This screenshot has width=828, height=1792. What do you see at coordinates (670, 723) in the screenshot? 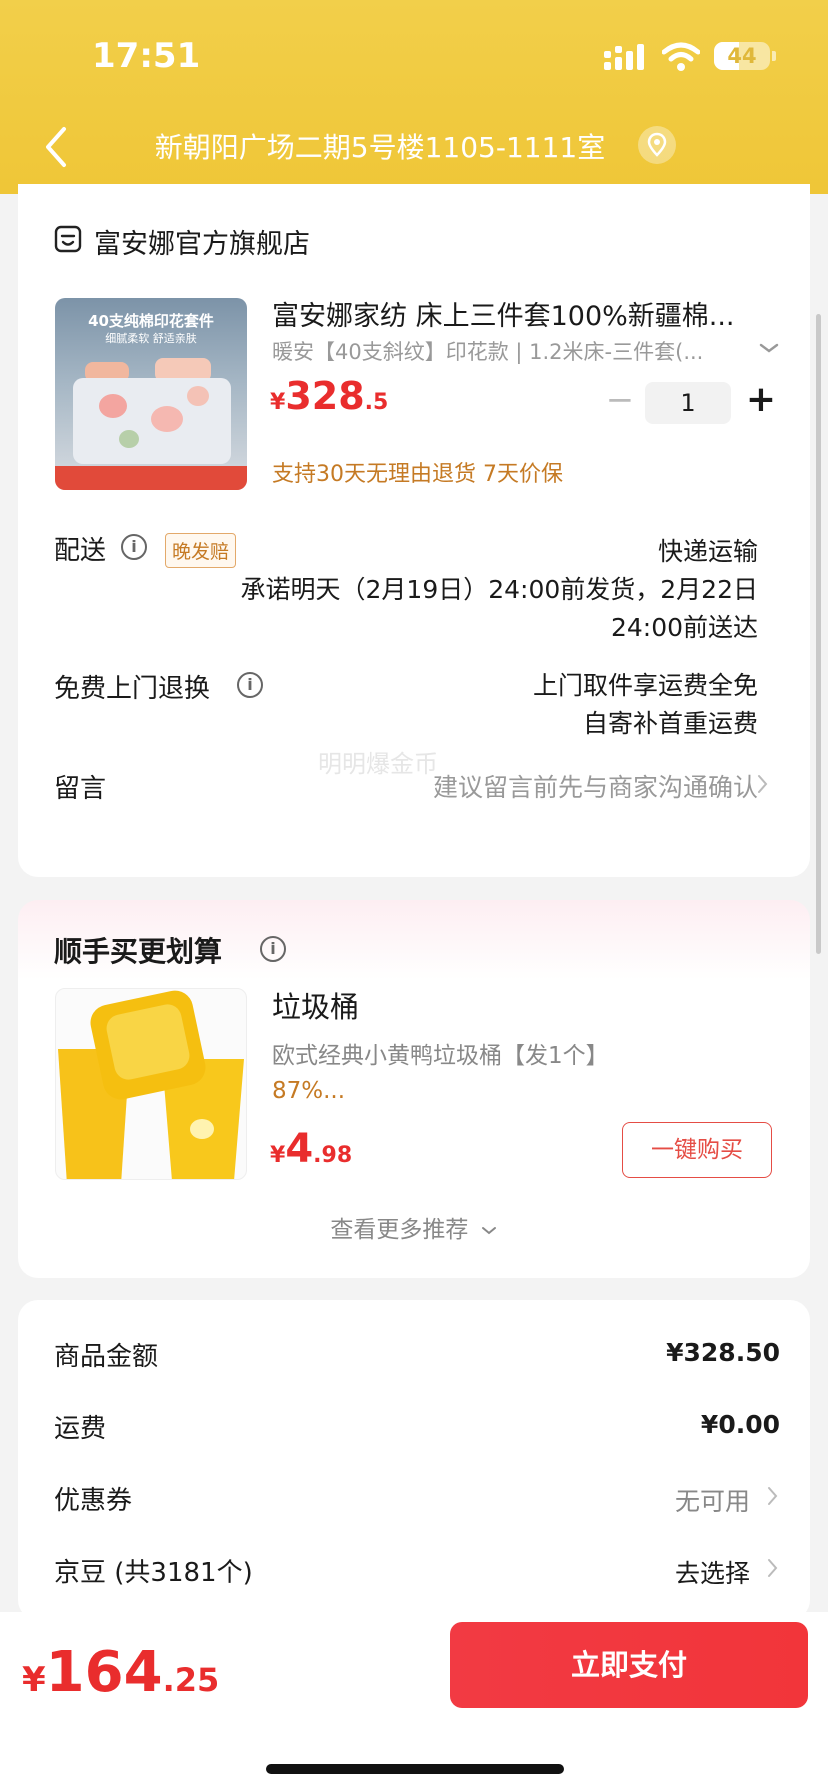
I see `return-service-line2: 自寄补首重运费` at bounding box center [670, 723].